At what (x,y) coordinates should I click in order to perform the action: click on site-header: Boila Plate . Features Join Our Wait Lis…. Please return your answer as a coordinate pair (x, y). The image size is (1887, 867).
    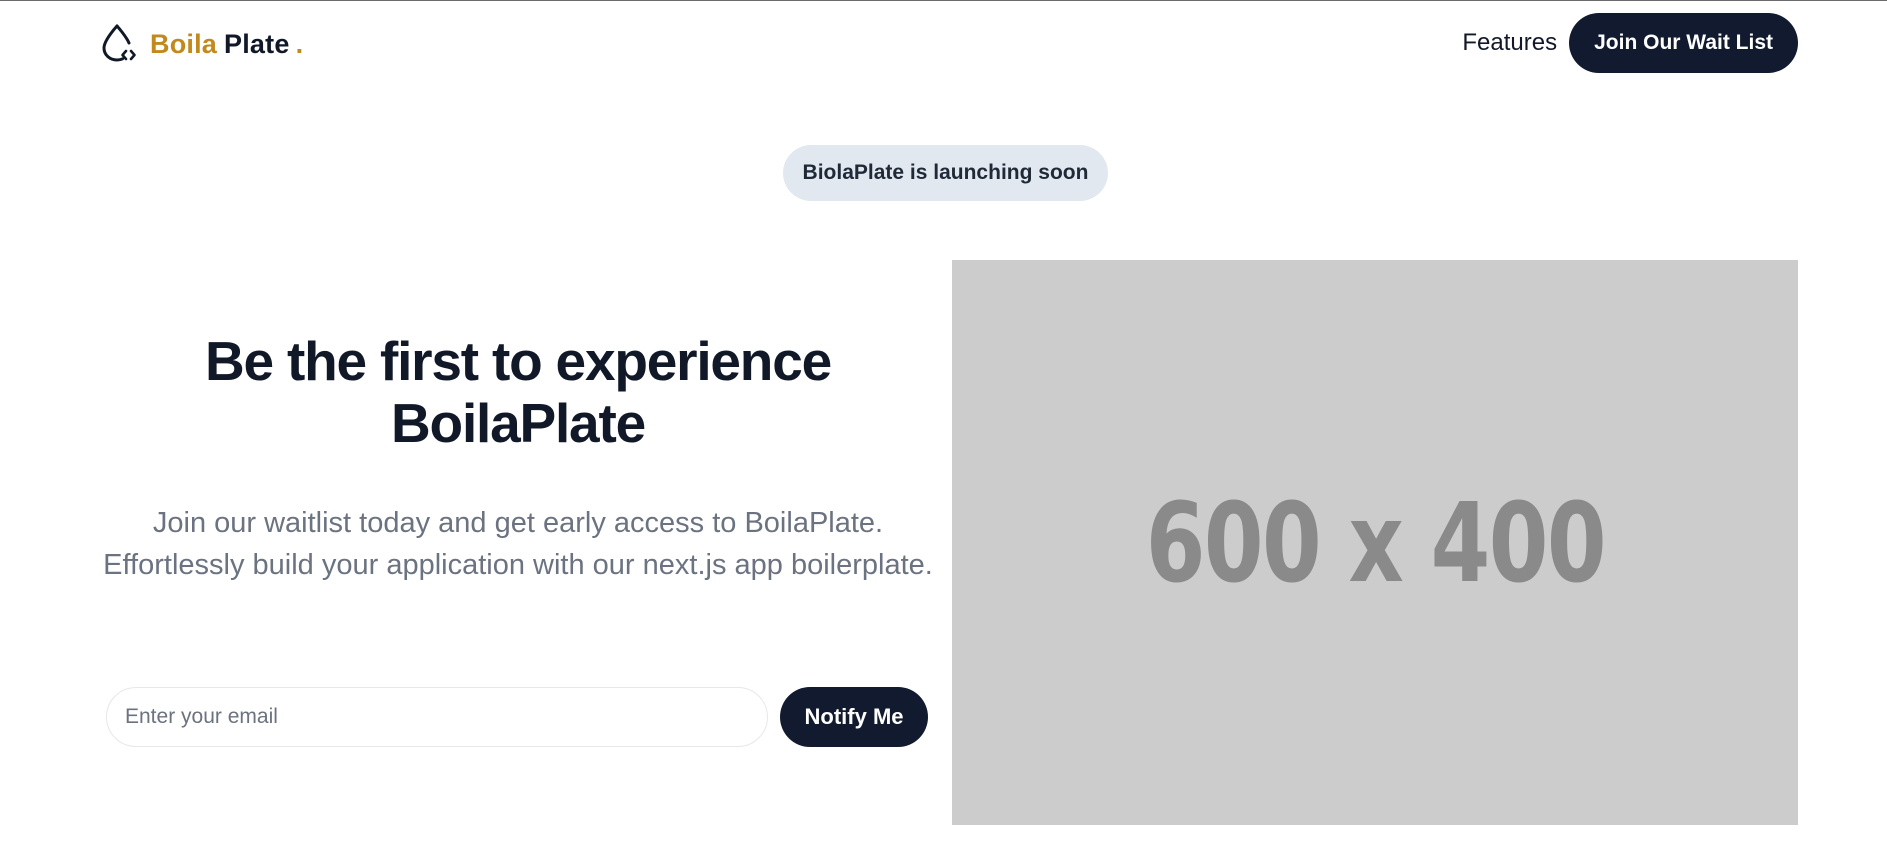
    Looking at the image, I should click on (943, 43).